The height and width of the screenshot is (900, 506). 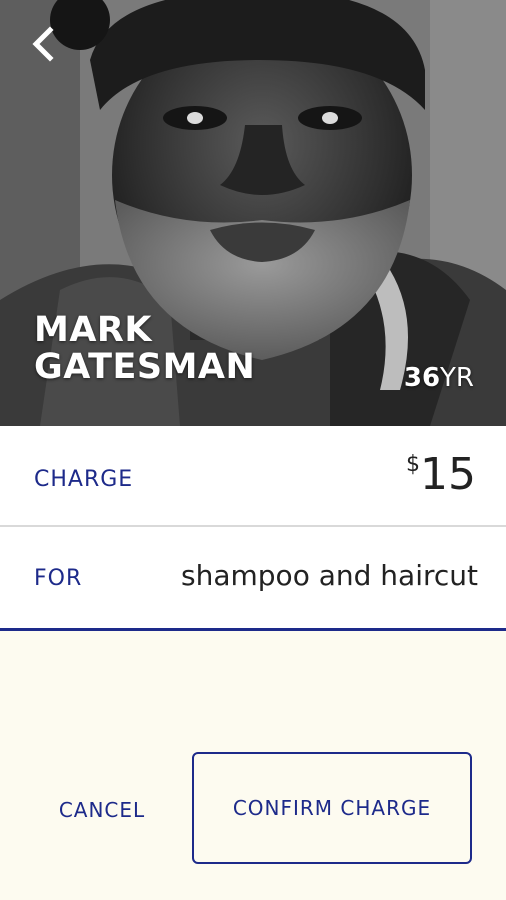 I want to click on cancel-button: CANCEL, so click(x=102, y=810).